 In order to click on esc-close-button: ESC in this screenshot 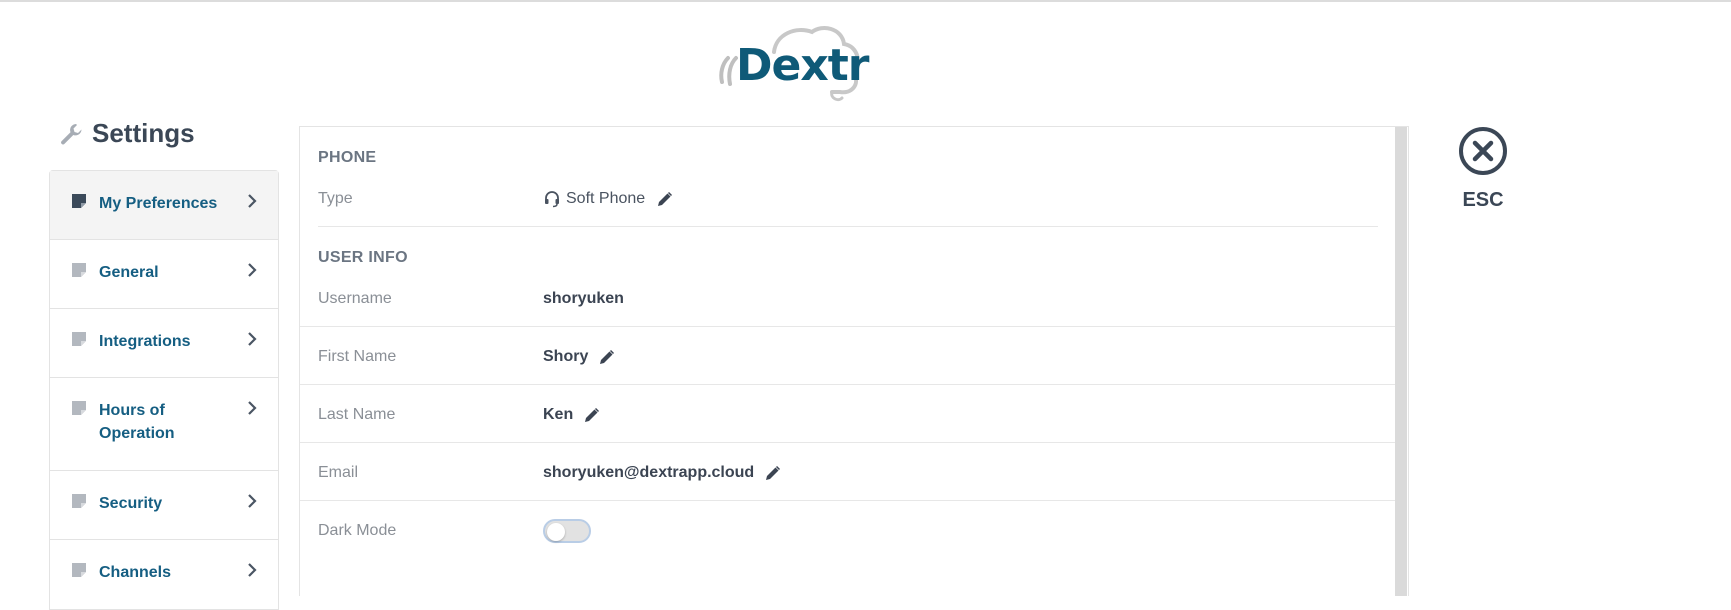, I will do `click(1483, 169)`.